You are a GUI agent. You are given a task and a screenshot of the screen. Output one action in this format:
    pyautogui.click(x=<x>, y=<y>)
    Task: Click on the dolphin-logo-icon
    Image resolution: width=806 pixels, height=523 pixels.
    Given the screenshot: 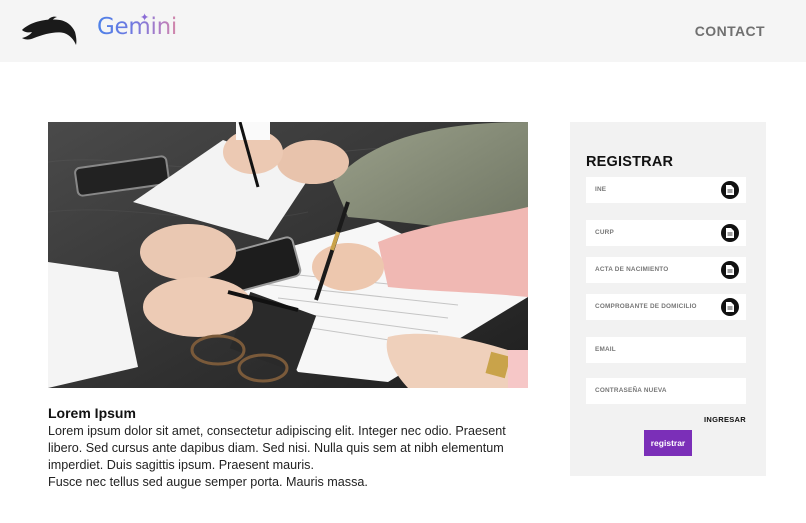 What is the action you would take?
    pyautogui.click(x=49, y=31)
    